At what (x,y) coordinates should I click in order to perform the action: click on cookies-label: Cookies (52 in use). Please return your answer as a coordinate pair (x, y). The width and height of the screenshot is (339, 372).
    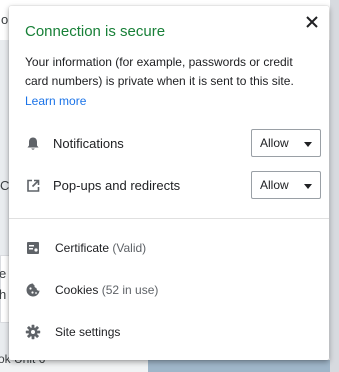
    Looking at the image, I should click on (107, 290).